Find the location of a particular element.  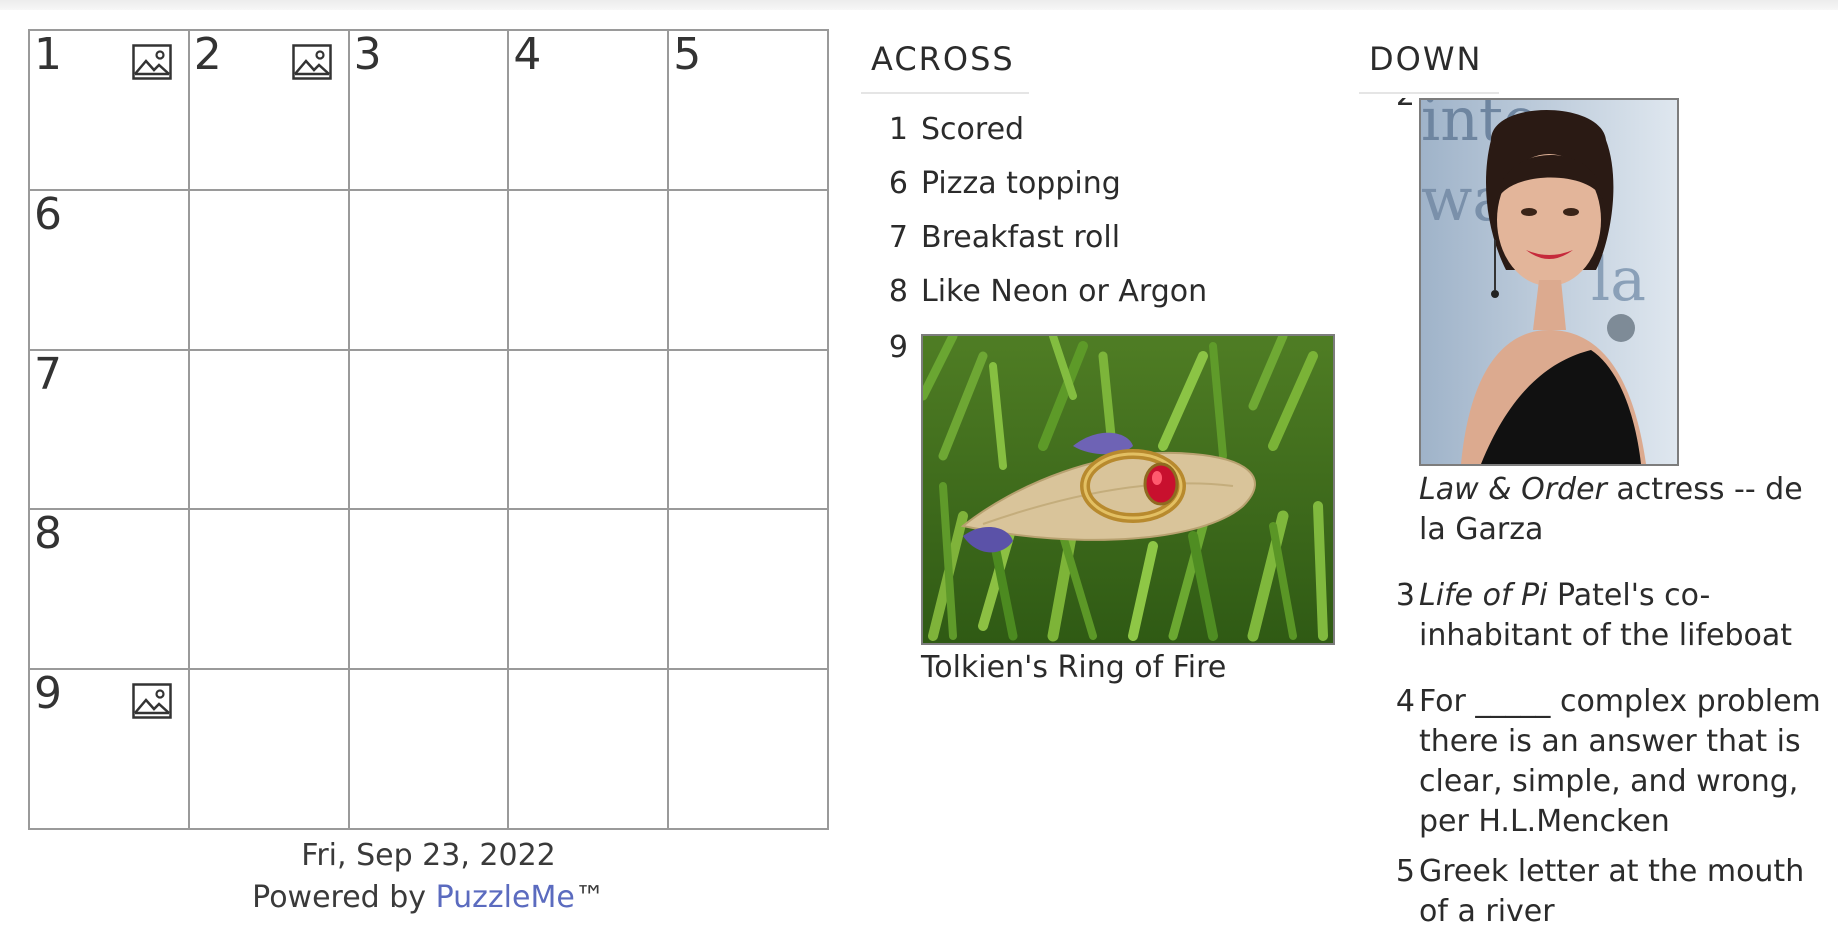

clue-italic: Life of Pi is located at coordinates (1483, 595).